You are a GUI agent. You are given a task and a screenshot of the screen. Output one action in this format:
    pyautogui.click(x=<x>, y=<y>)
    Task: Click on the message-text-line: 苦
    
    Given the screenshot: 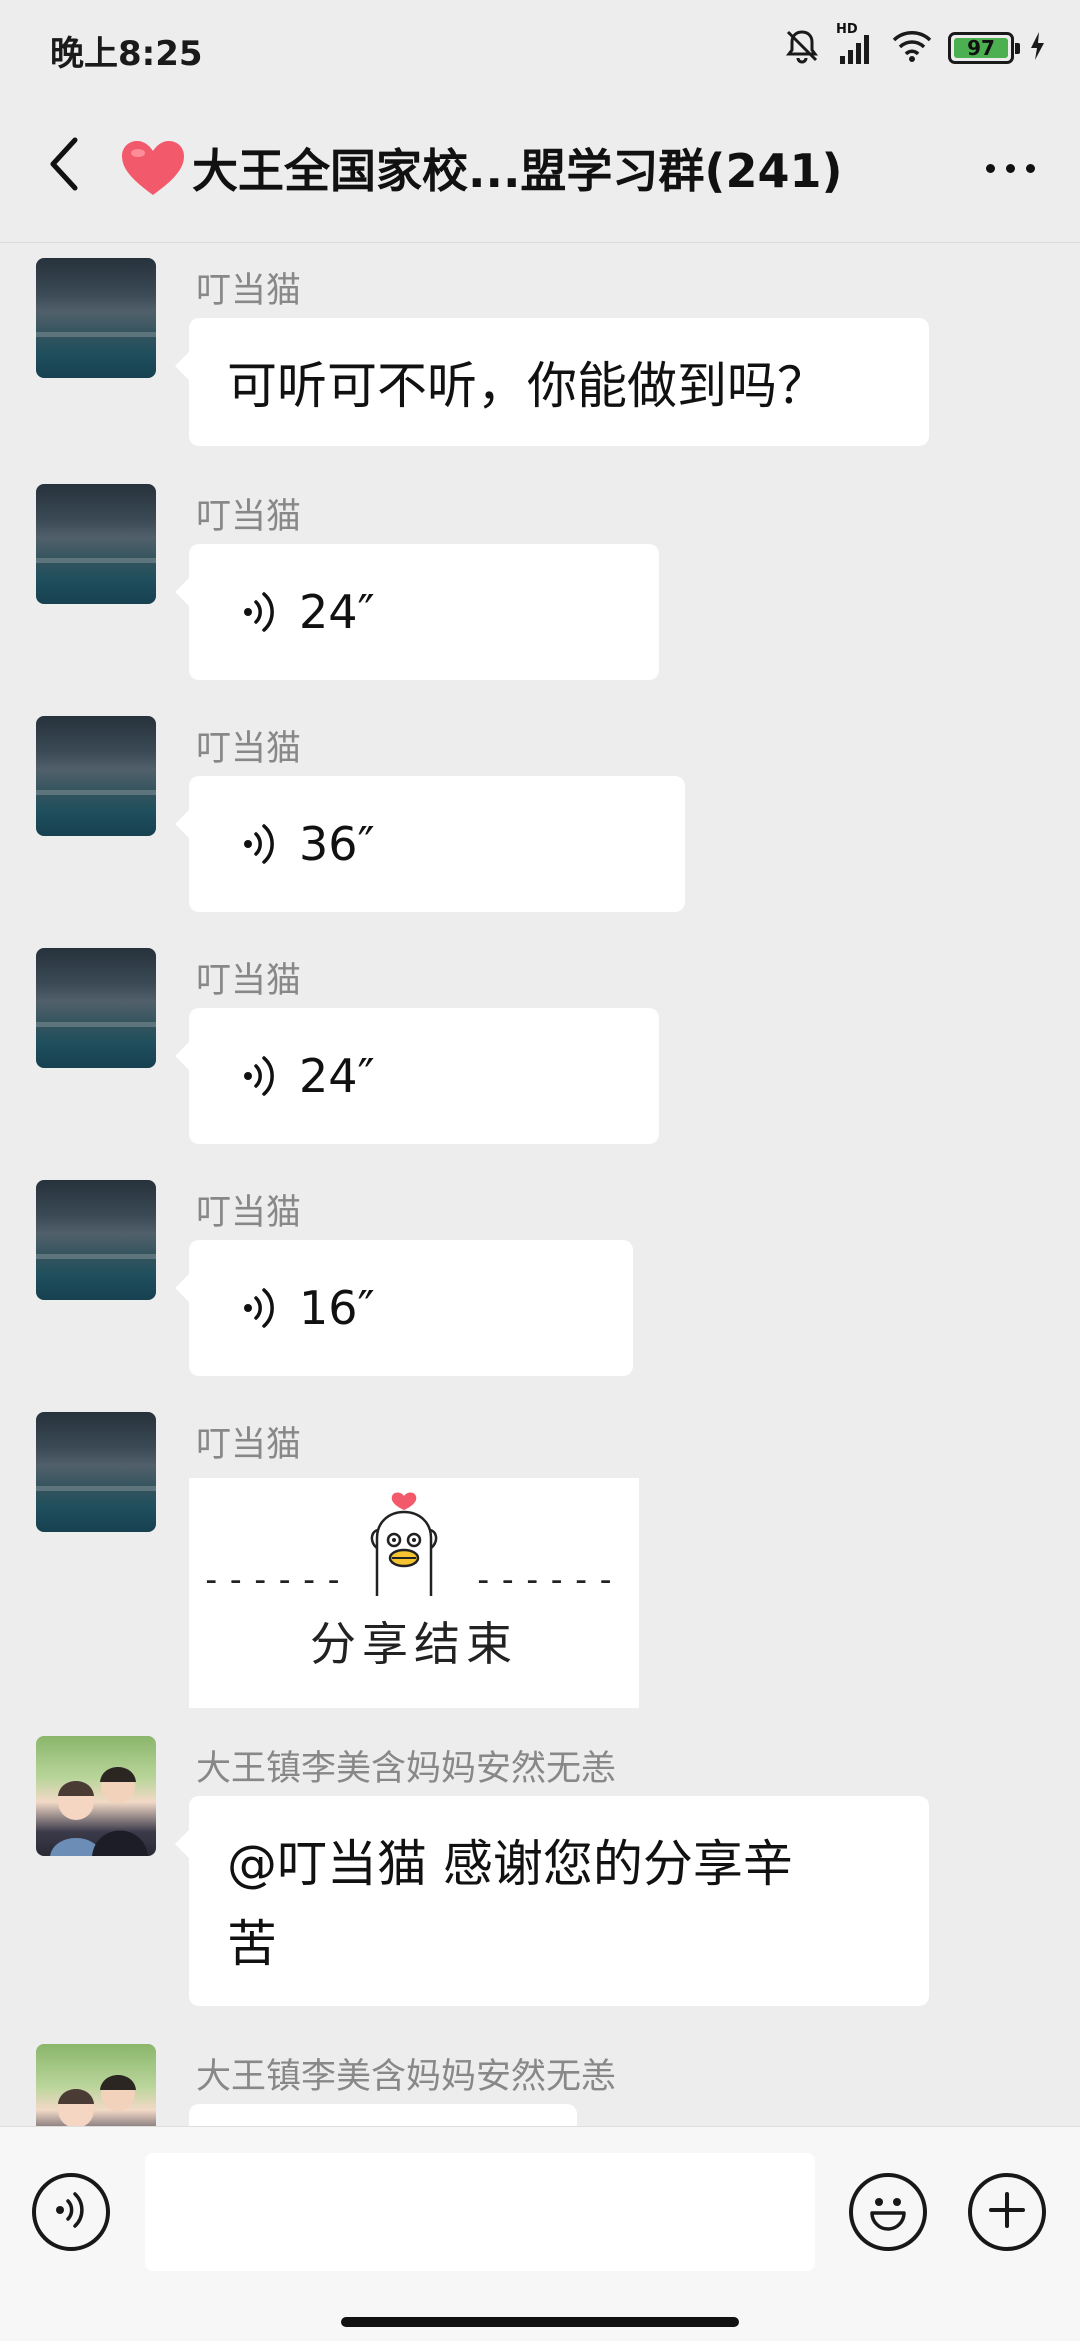 What is the action you would take?
    pyautogui.click(x=252, y=1944)
    